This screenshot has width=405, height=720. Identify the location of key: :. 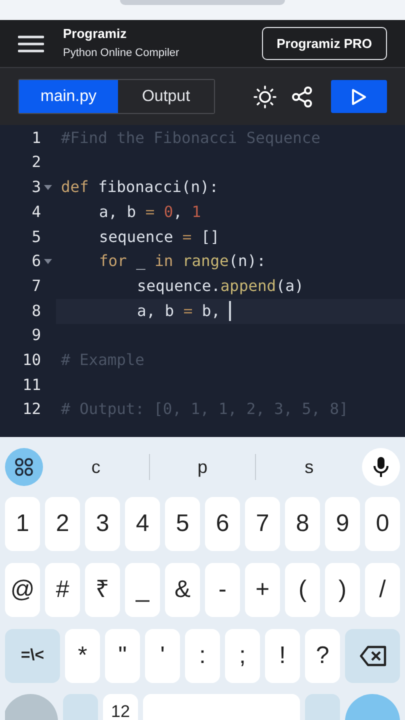
(202, 656).